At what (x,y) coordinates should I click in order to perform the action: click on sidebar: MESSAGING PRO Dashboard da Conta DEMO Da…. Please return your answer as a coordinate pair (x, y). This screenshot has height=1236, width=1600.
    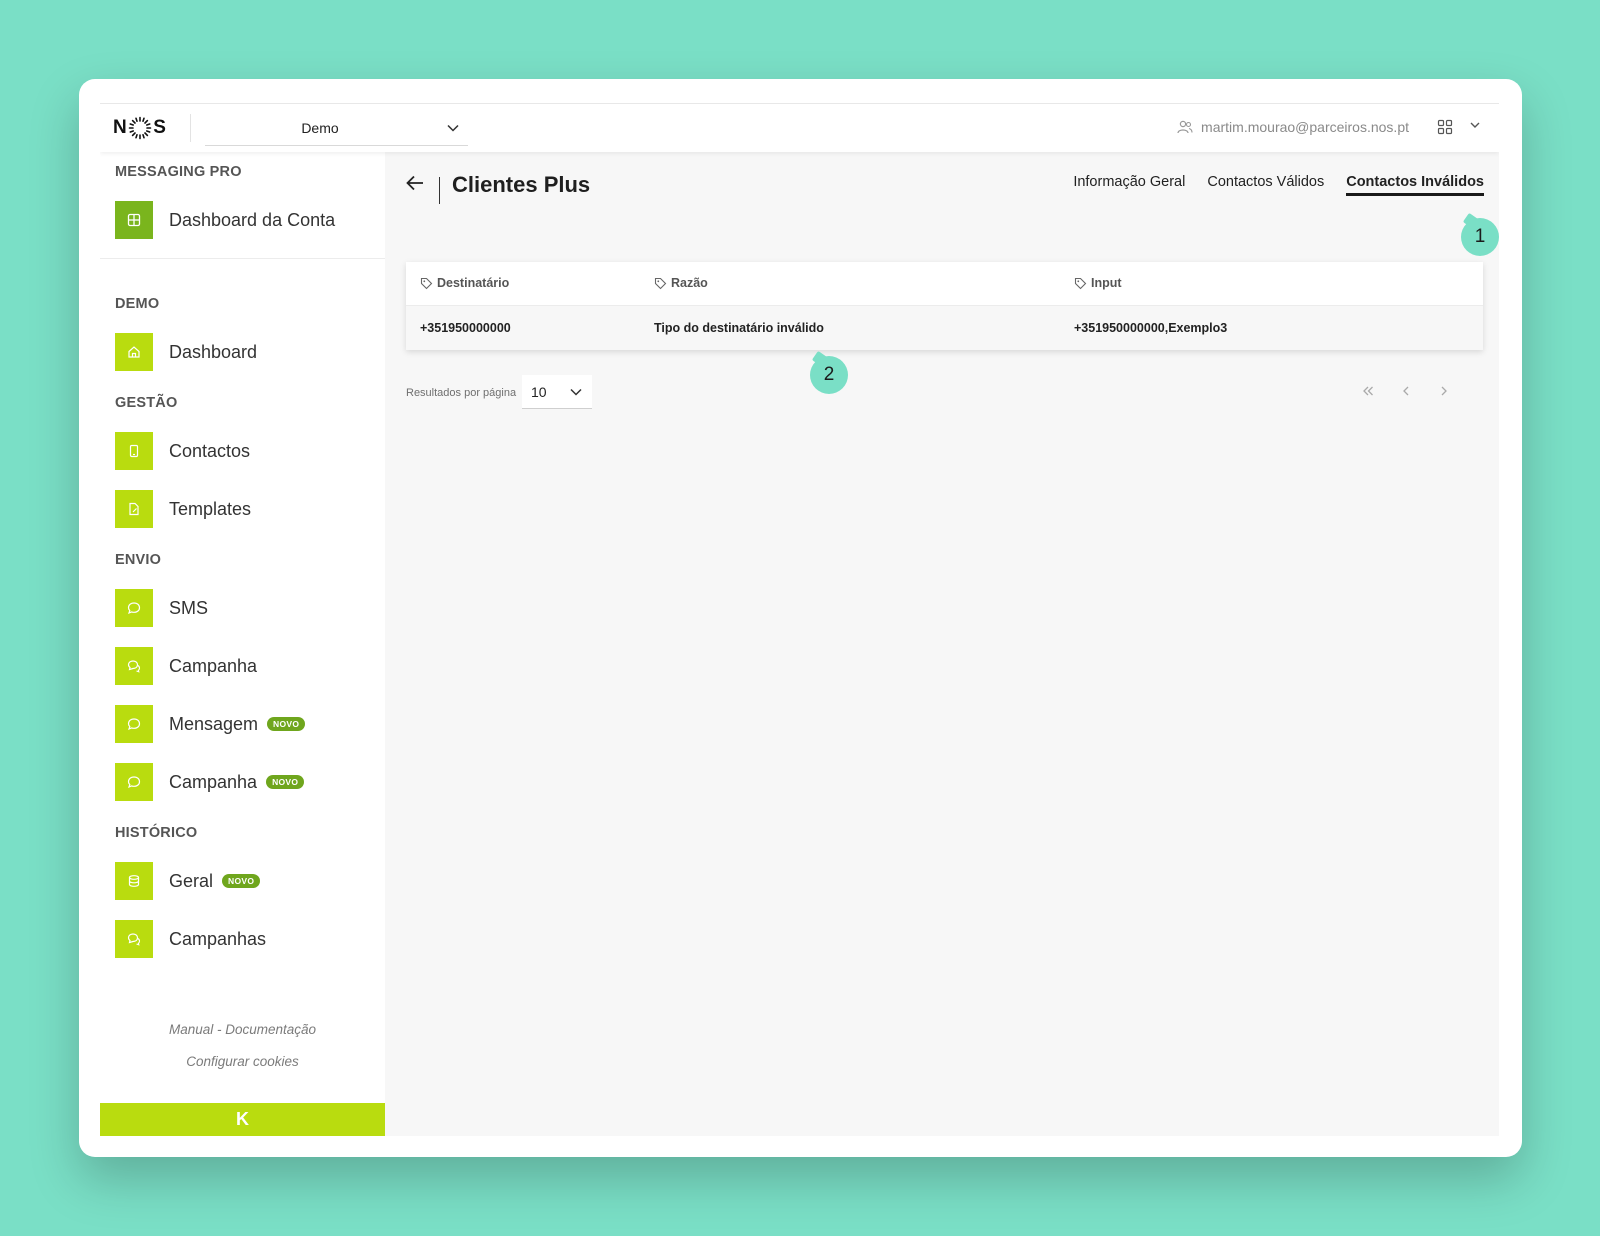
    Looking at the image, I should click on (242, 644).